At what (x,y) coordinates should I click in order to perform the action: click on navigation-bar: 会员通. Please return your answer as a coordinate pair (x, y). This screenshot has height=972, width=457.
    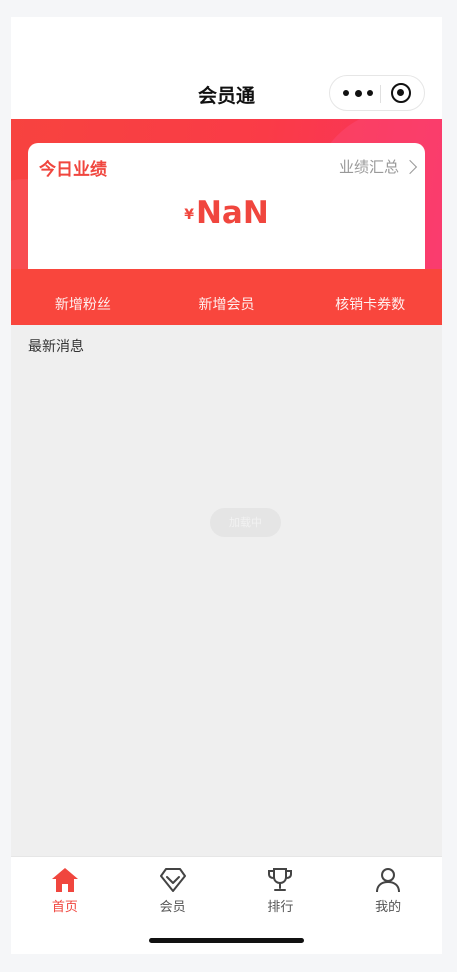
    Looking at the image, I should click on (226, 68).